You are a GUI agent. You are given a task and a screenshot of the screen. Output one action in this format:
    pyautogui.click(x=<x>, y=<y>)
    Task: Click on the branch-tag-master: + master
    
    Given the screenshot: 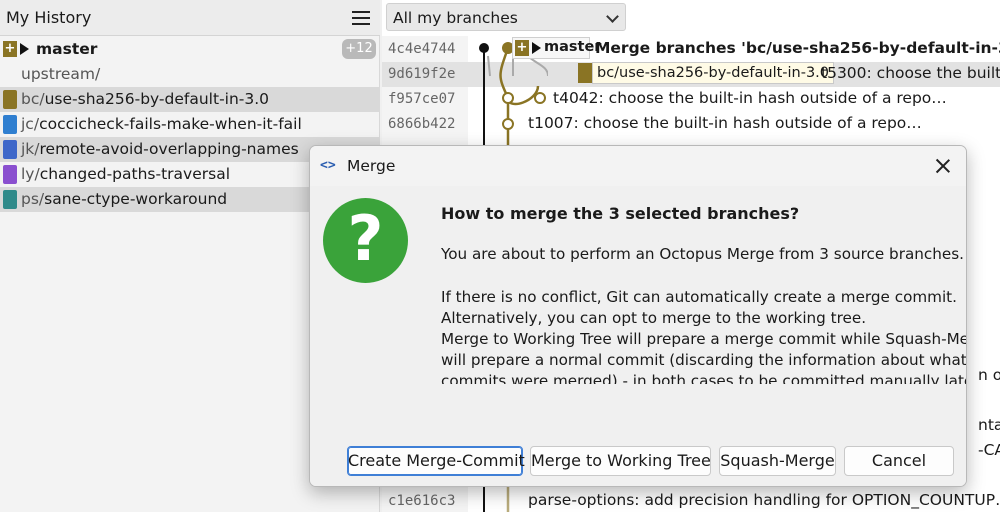 What is the action you would take?
    pyautogui.click(x=556, y=48)
    